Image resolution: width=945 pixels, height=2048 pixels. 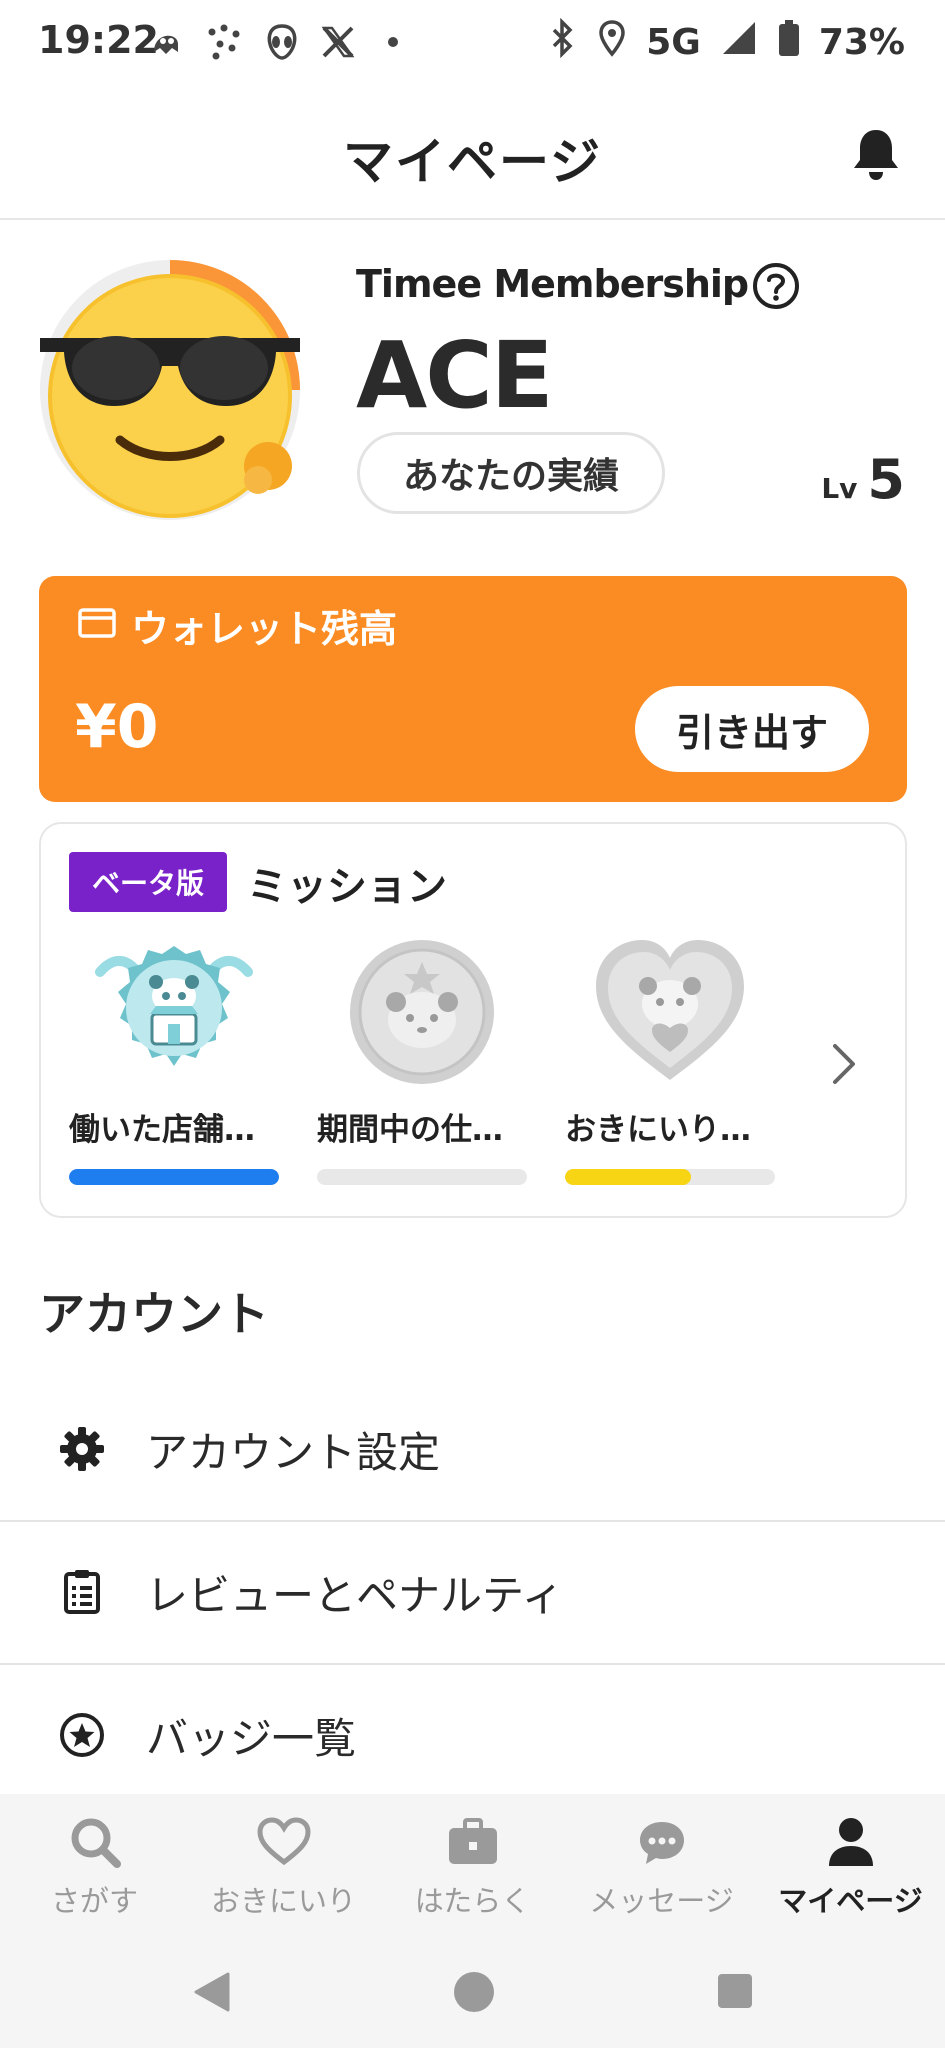 I want to click on top-header: マイページ, so click(x=472, y=153).